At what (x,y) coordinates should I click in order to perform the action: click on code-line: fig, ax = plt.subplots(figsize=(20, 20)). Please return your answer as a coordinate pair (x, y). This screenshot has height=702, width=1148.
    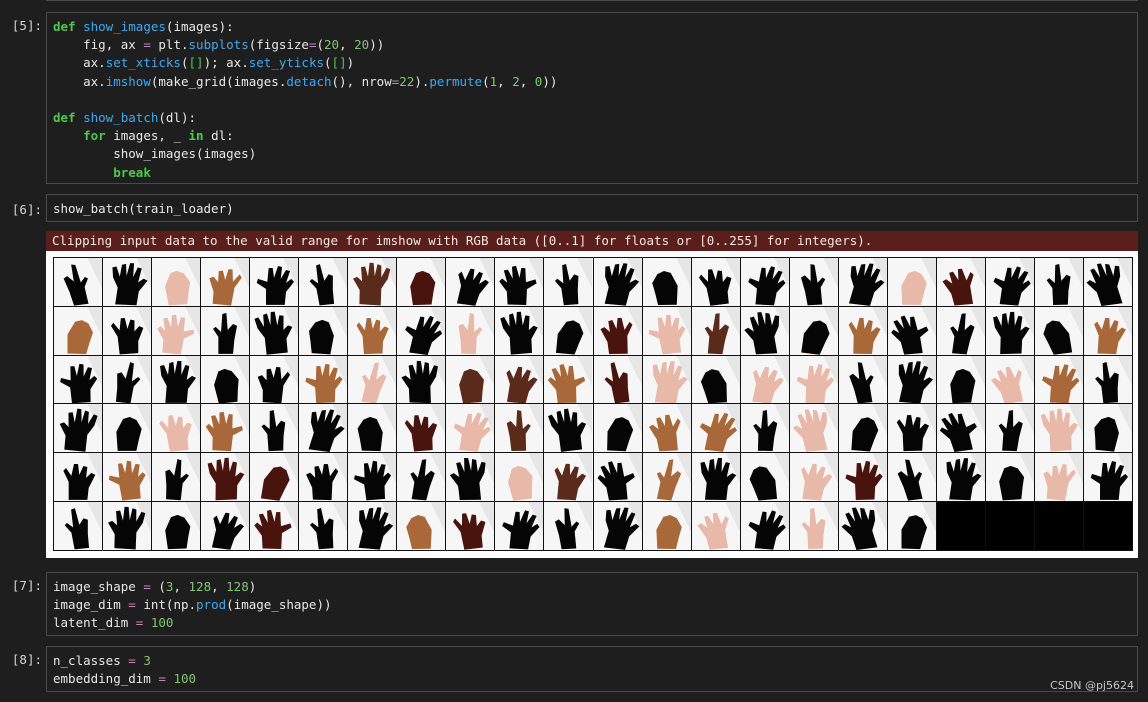
    Looking at the image, I should click on (234, 45).